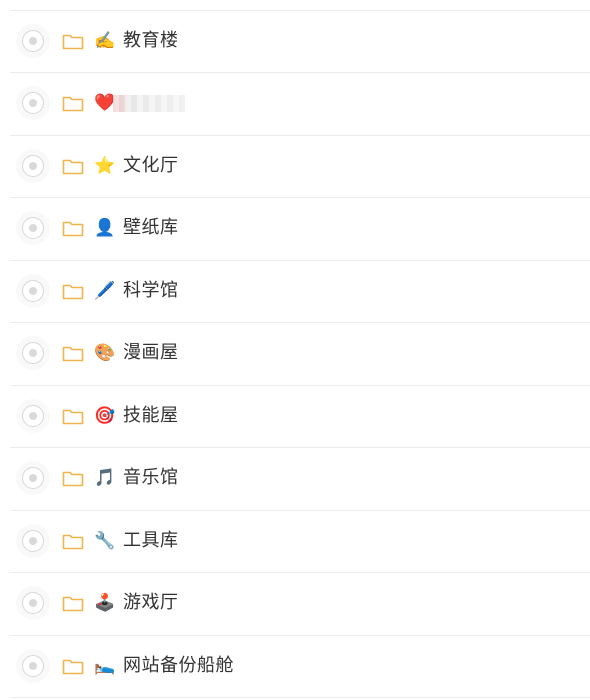 The height and width of the screenshot is (700, 590). I want to click on target-icon: 🎯, so click(105, 415).